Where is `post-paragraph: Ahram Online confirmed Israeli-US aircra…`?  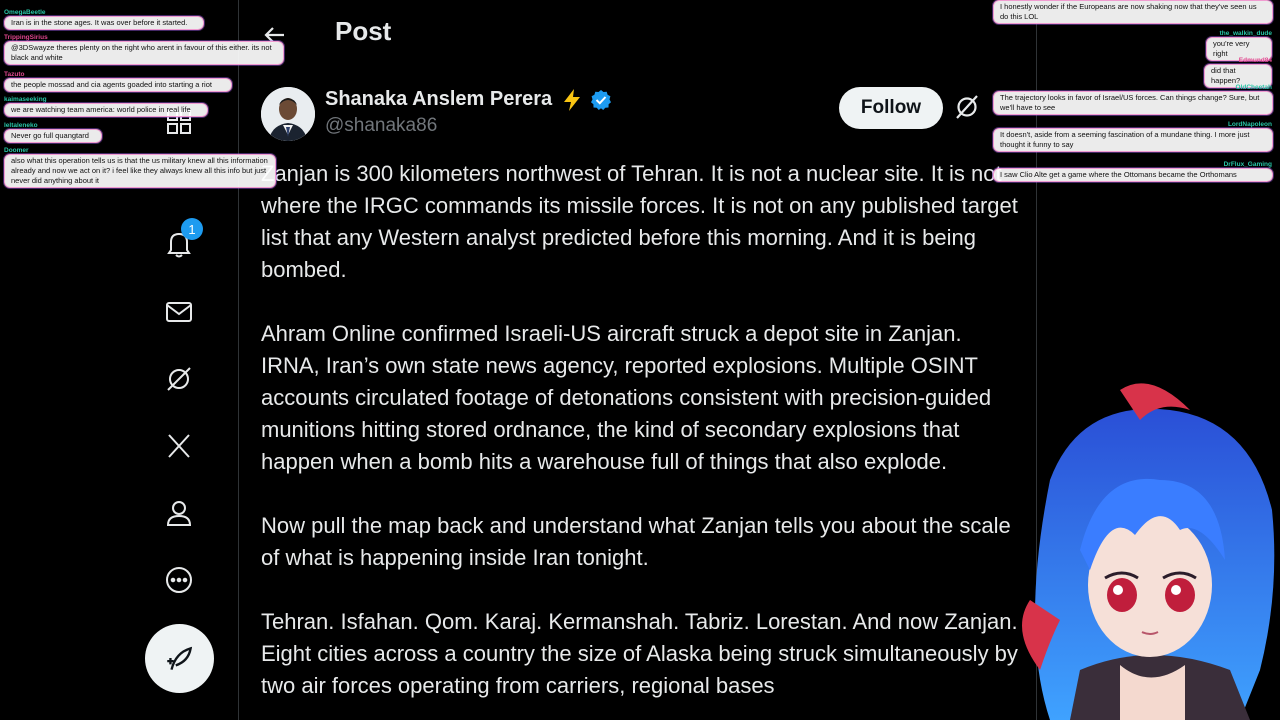
post-paragraph: Ahram Online confirmed Israeli-US aircra… is located at coordinates (626, 397).